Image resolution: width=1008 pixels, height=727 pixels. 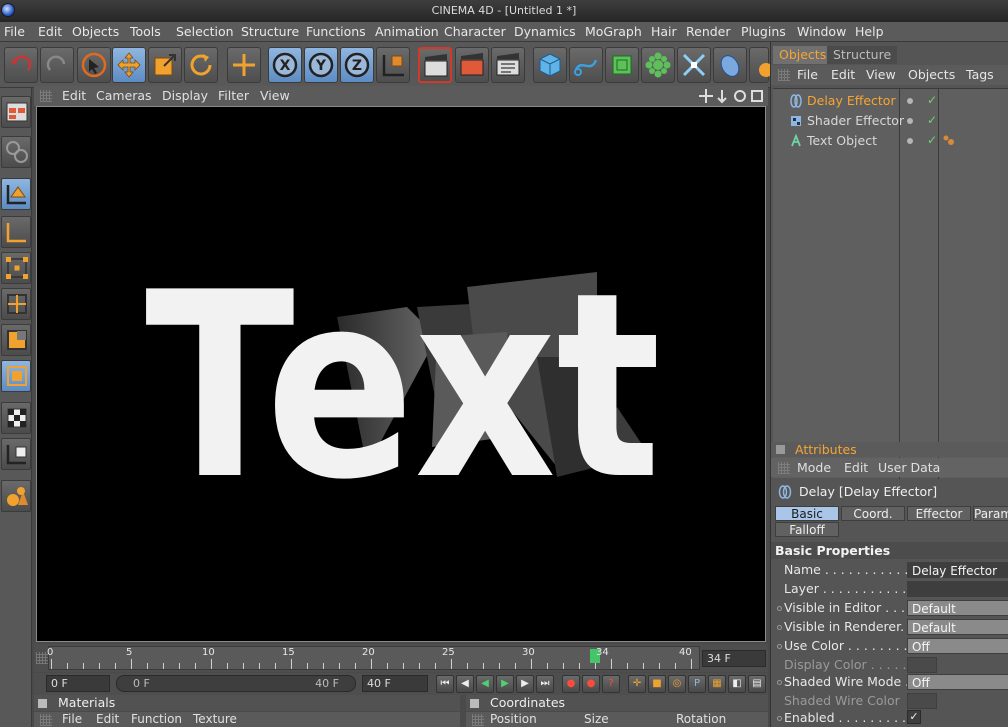 I want to click on use-color-select: Off, so click(x=957, y=646).